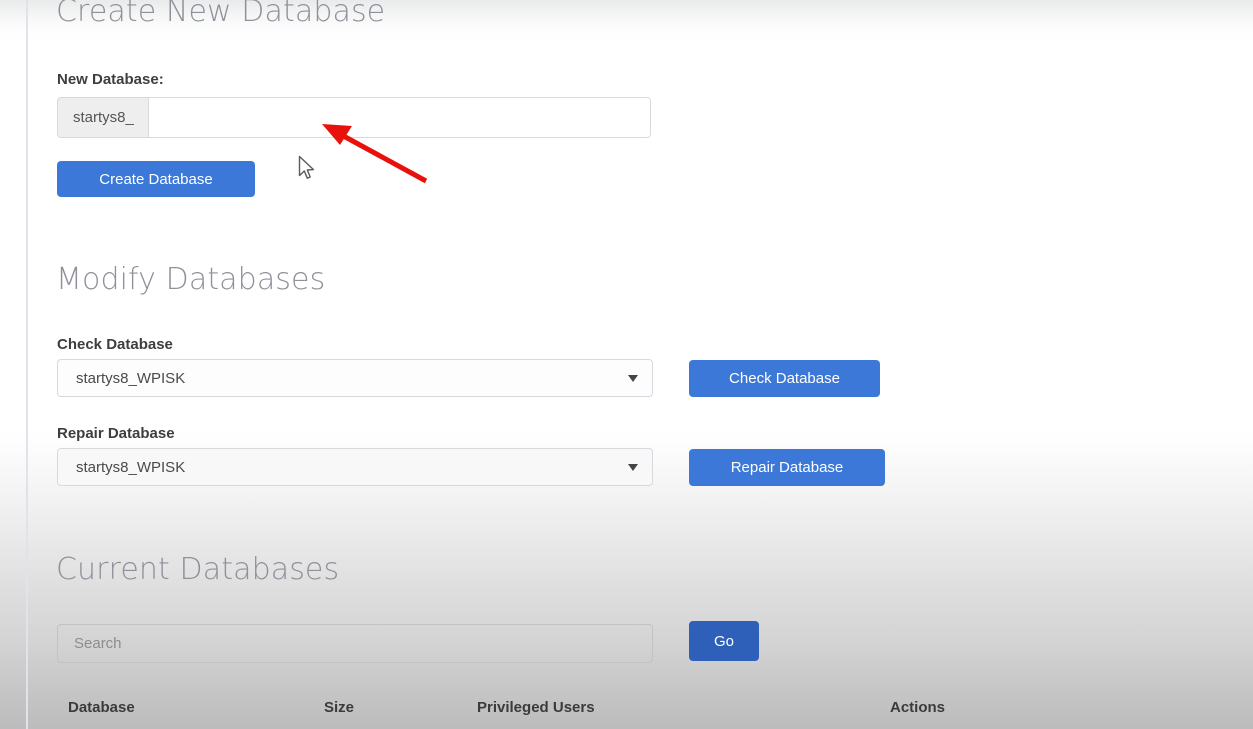 The width and height of the screenshot is (1253, 729). Describe the element at coordinates (724, 641) in the screenshot. I see `search-go-button: Go` at that location.